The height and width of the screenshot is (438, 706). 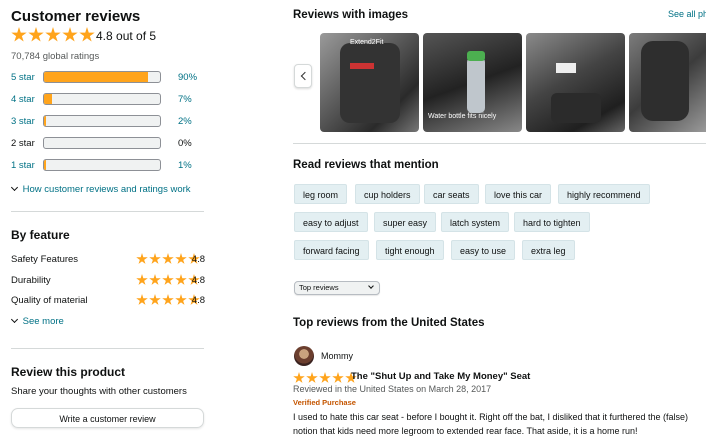 What do you see at coordinates (405, 222) in the screenshot?
I see `mention-chip: super easy` at bounding box center [405, 222].